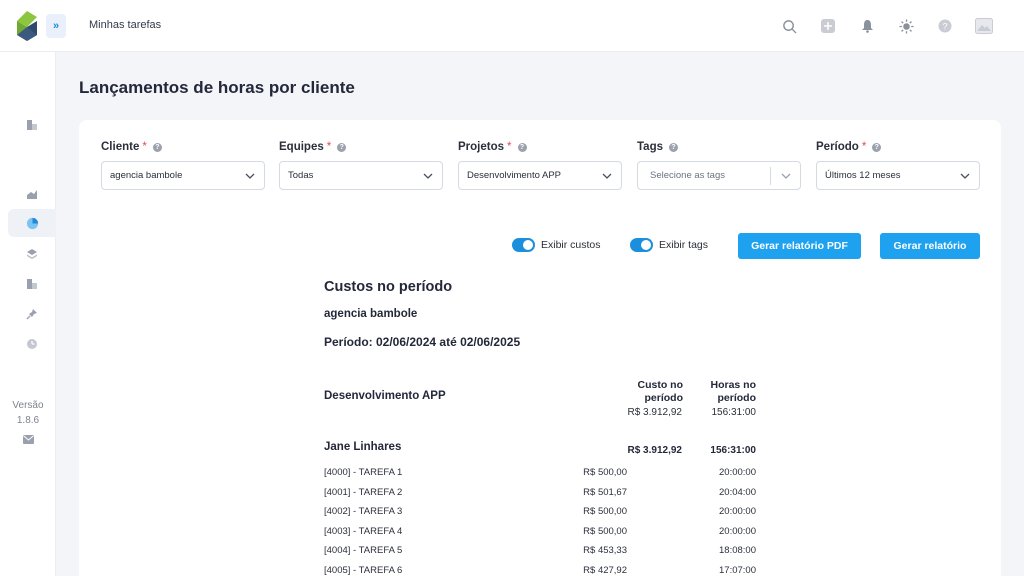 The image size is (1024, 576). I want to click on task-hours: 18:08:00, so click(737, 550).